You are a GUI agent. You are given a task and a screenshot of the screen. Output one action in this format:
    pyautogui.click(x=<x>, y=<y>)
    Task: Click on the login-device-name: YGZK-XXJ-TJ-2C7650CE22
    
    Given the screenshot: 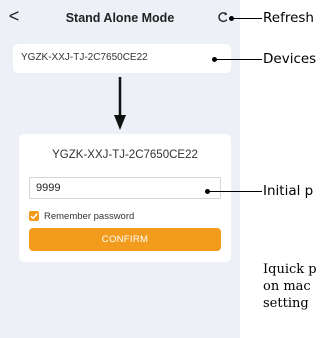 What is the action you would take?
    pyautogui.click(x=125, y=155)
    